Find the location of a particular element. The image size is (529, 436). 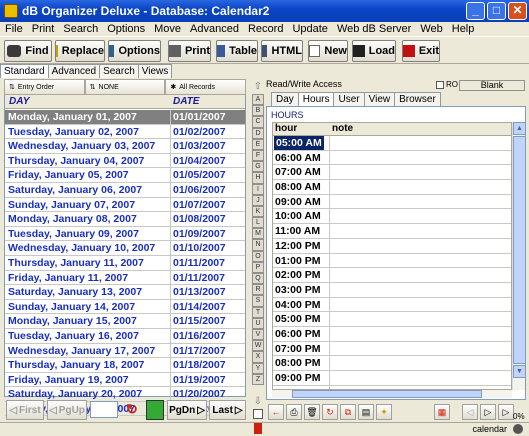

menu-update: Update is located at coordinates (309, 29).